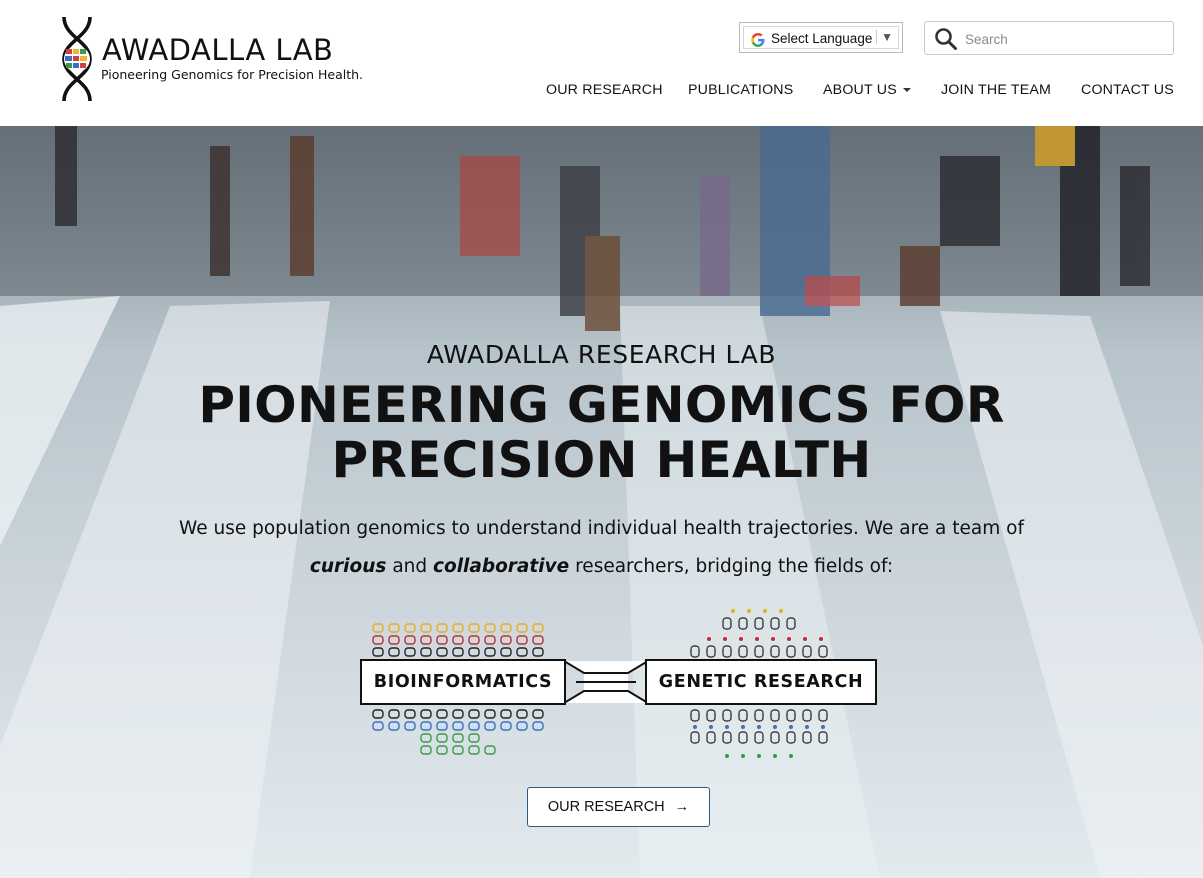  What do you see at coordinates (740, 90) in the screenshot?
I see `nav-publications: PUBLICATIONS` at bounding box center [740, 90].